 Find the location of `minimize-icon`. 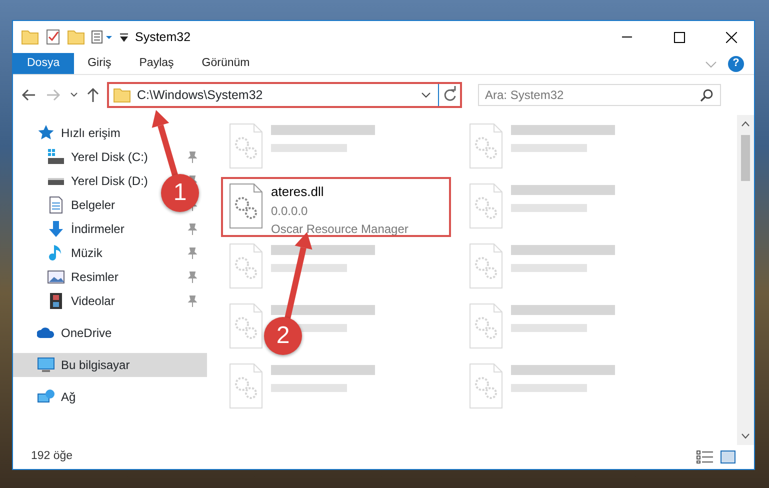

minimize-icon is located at coordinates (627, 37).